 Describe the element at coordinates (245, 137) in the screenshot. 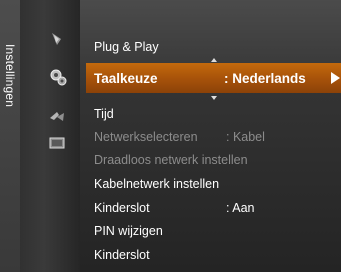

I see `menu-item-value: : Kabel` at that location.